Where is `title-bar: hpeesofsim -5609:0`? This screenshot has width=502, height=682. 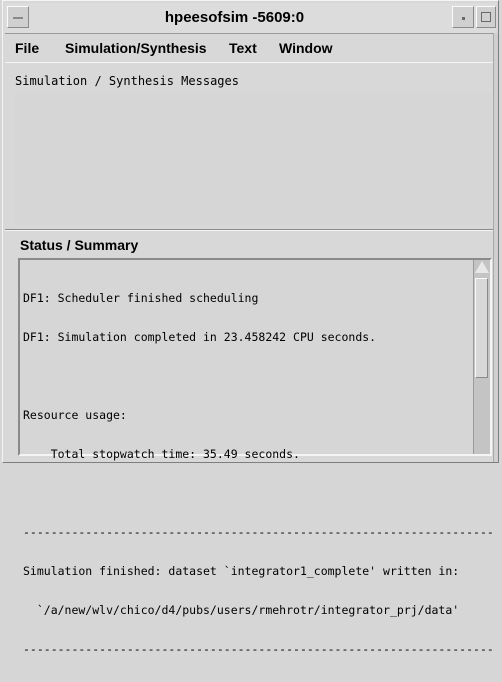 title-bar: hpeesofsim -5609:0 is located at coordinates (250, 18).